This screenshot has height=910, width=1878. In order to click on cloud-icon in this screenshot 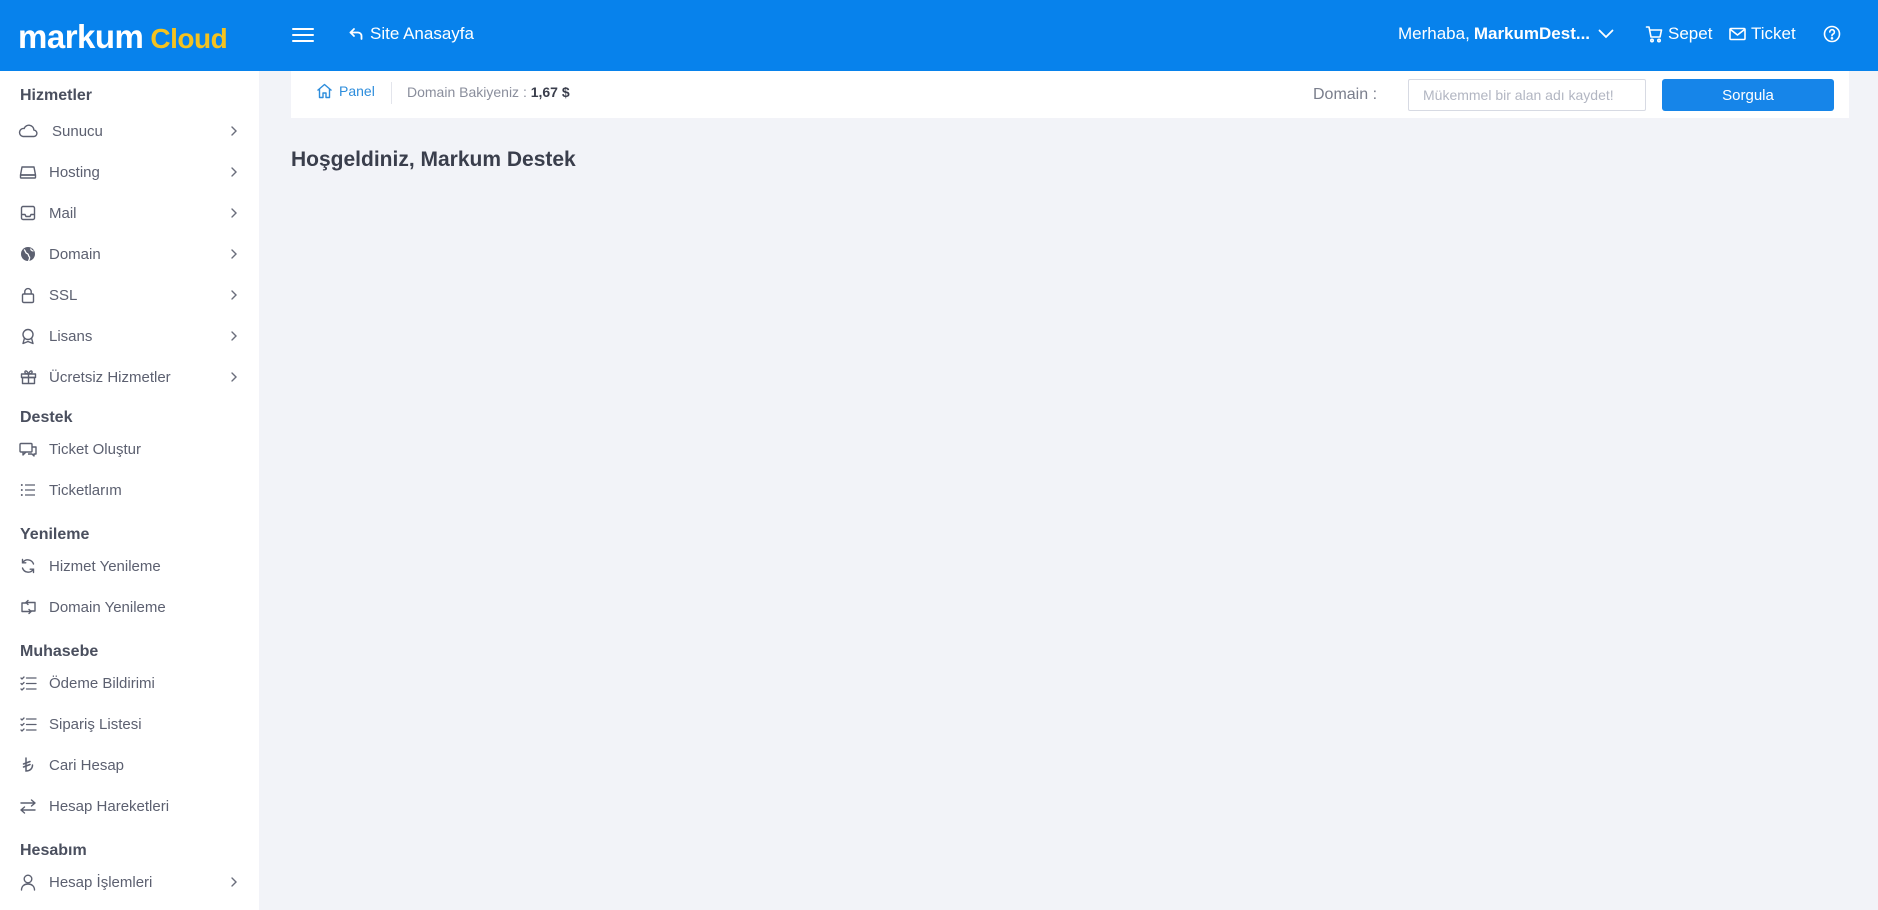, I will do `click(28, 131)`.